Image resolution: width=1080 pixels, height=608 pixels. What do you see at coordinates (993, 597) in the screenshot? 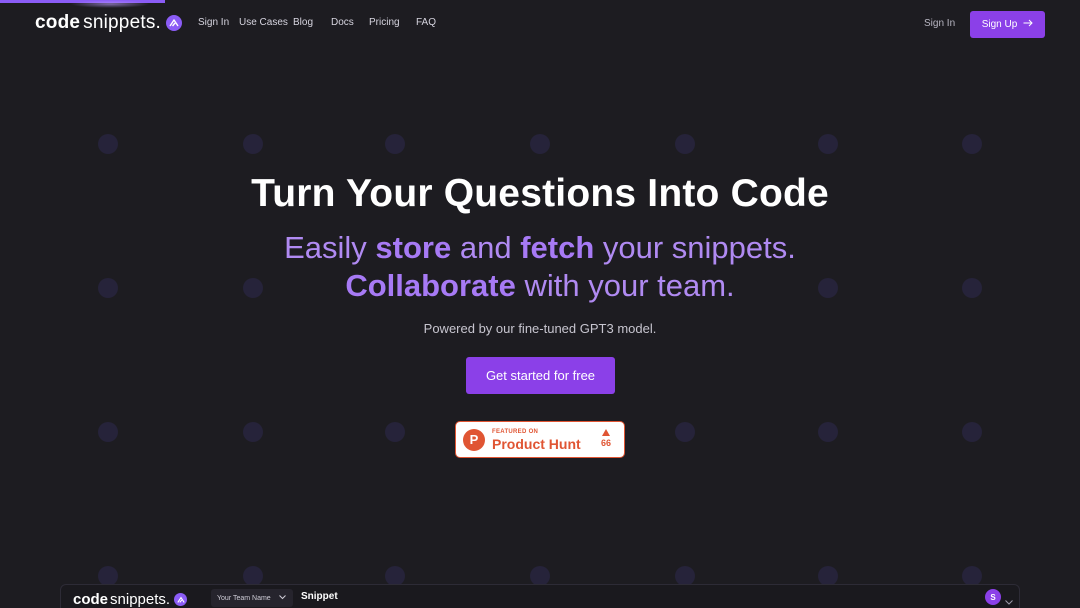
I see `user-avatar: S` at bounding box center [993, 597].